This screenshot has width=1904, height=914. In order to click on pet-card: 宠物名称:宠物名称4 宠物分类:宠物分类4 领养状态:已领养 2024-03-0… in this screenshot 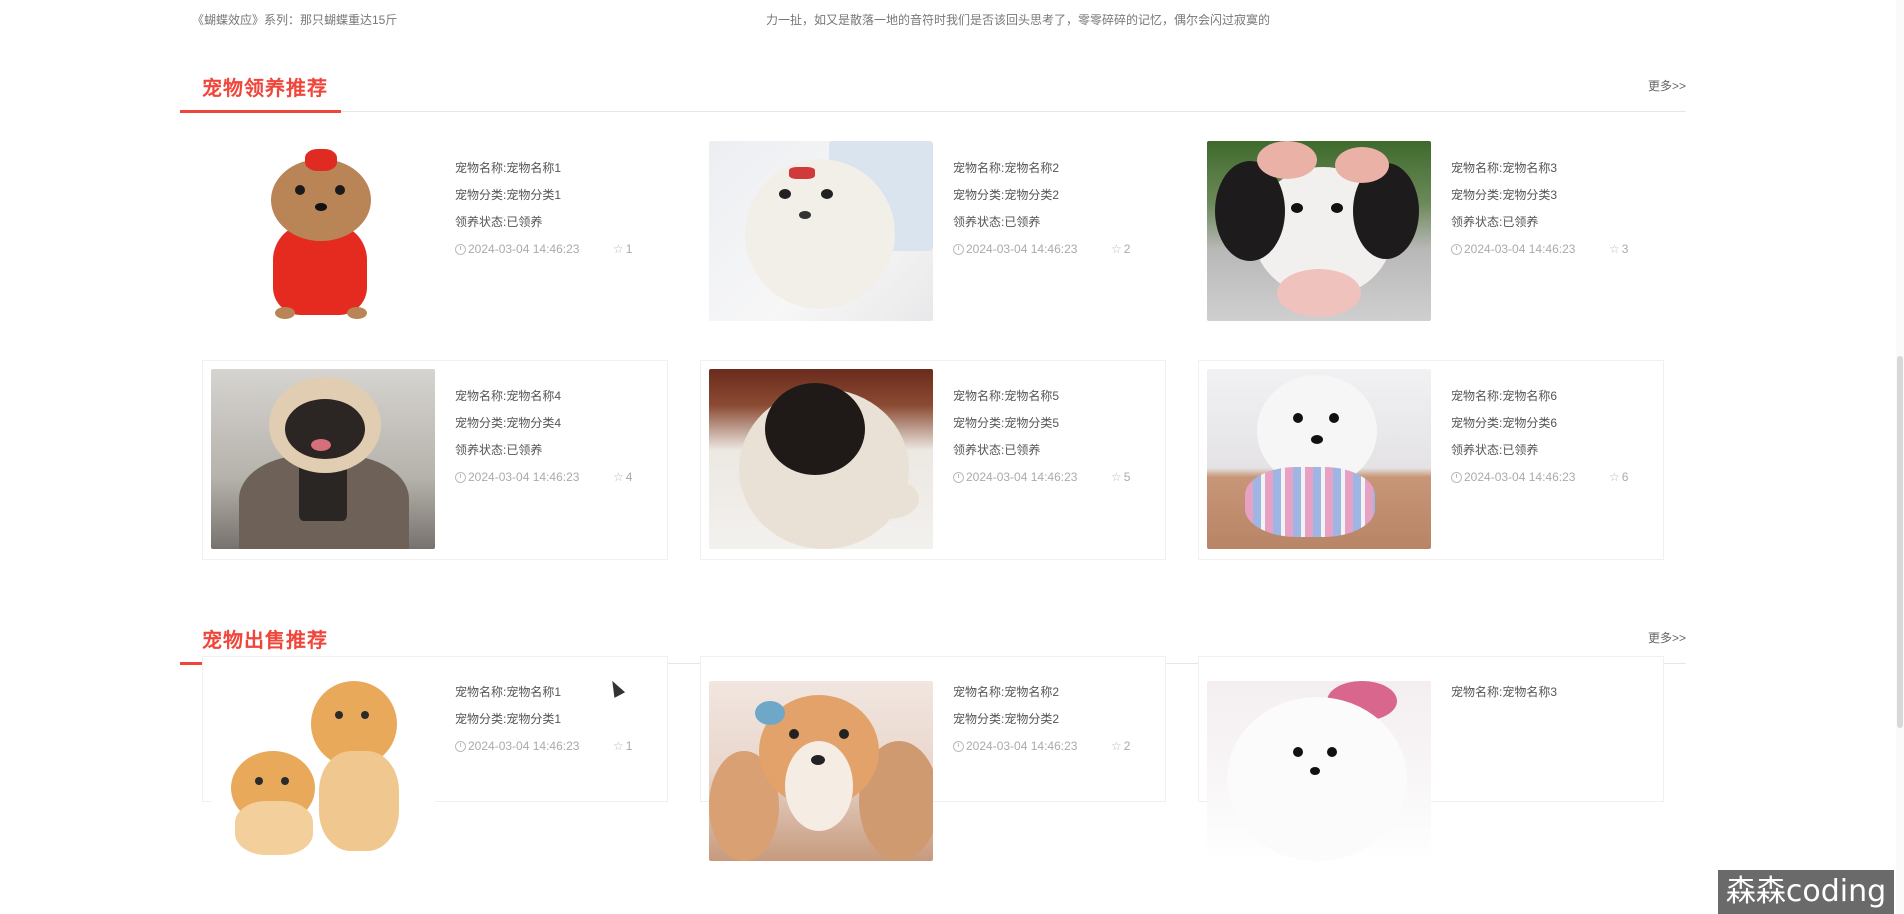, I will do `click(435, 460)`.